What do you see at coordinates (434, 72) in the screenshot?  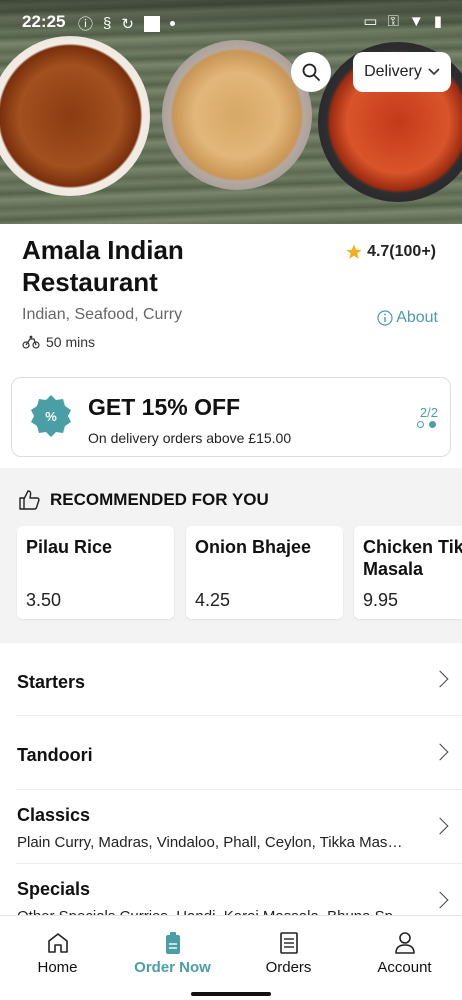 I see `chevron-down-icon` at bounding box center [434, 72].